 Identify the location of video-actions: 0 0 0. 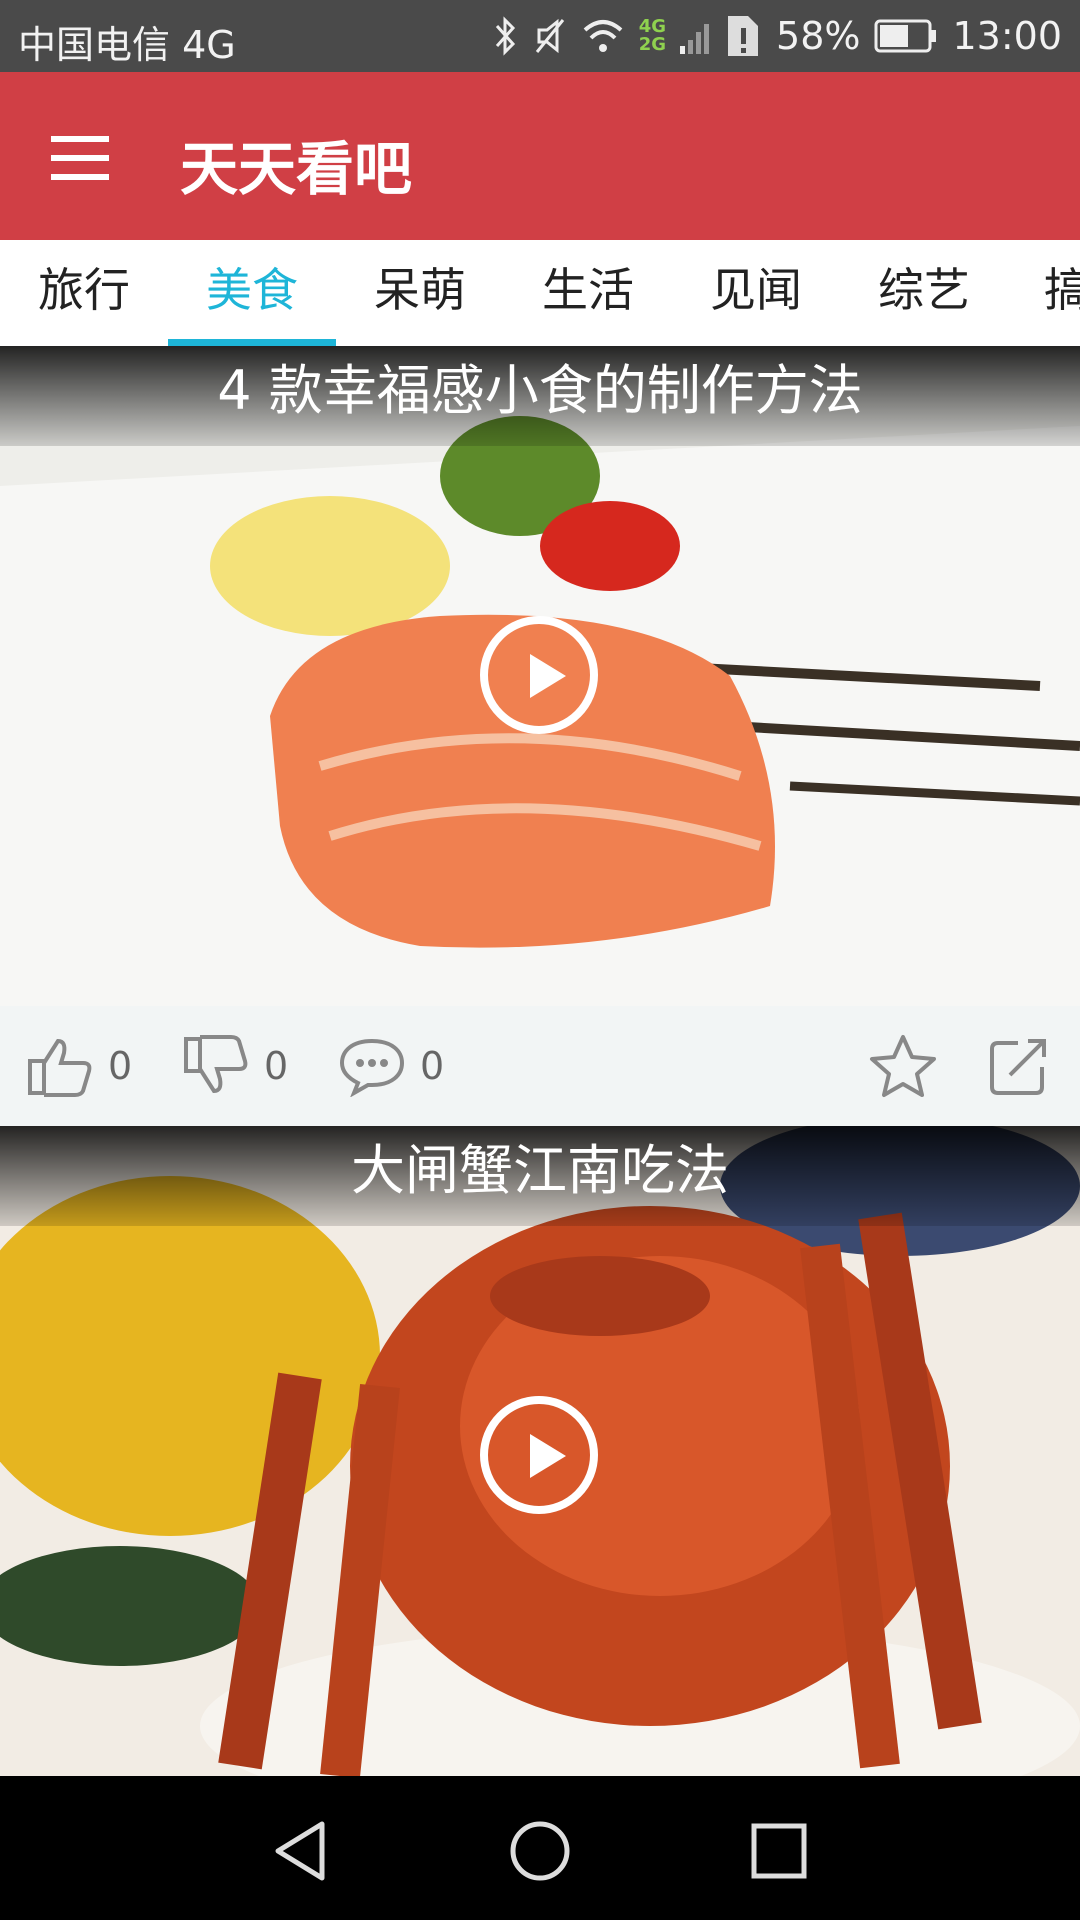
(540, 1069).